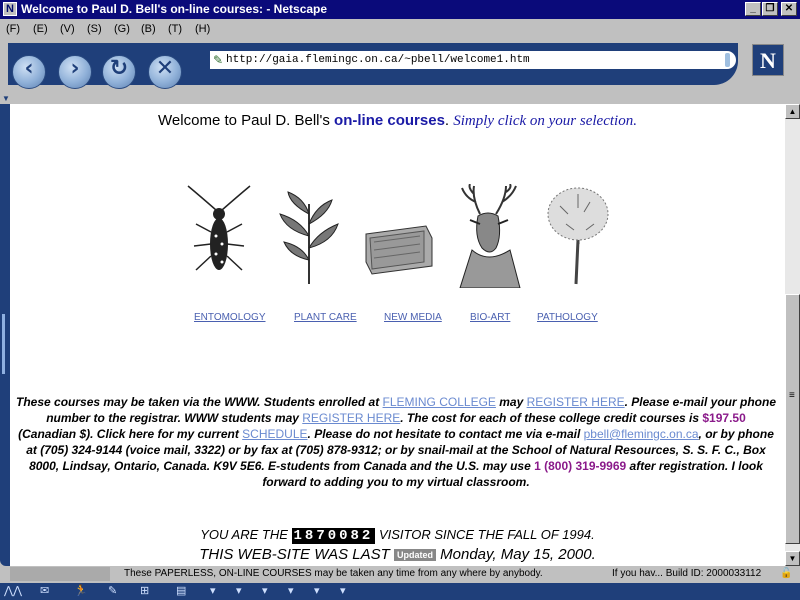 The width and height of the screenshot is (800, 600). What do you see at coordinates (202, 29) in the screenshot?
I see `menu-help: (H)` at bounding box center [202, 29].